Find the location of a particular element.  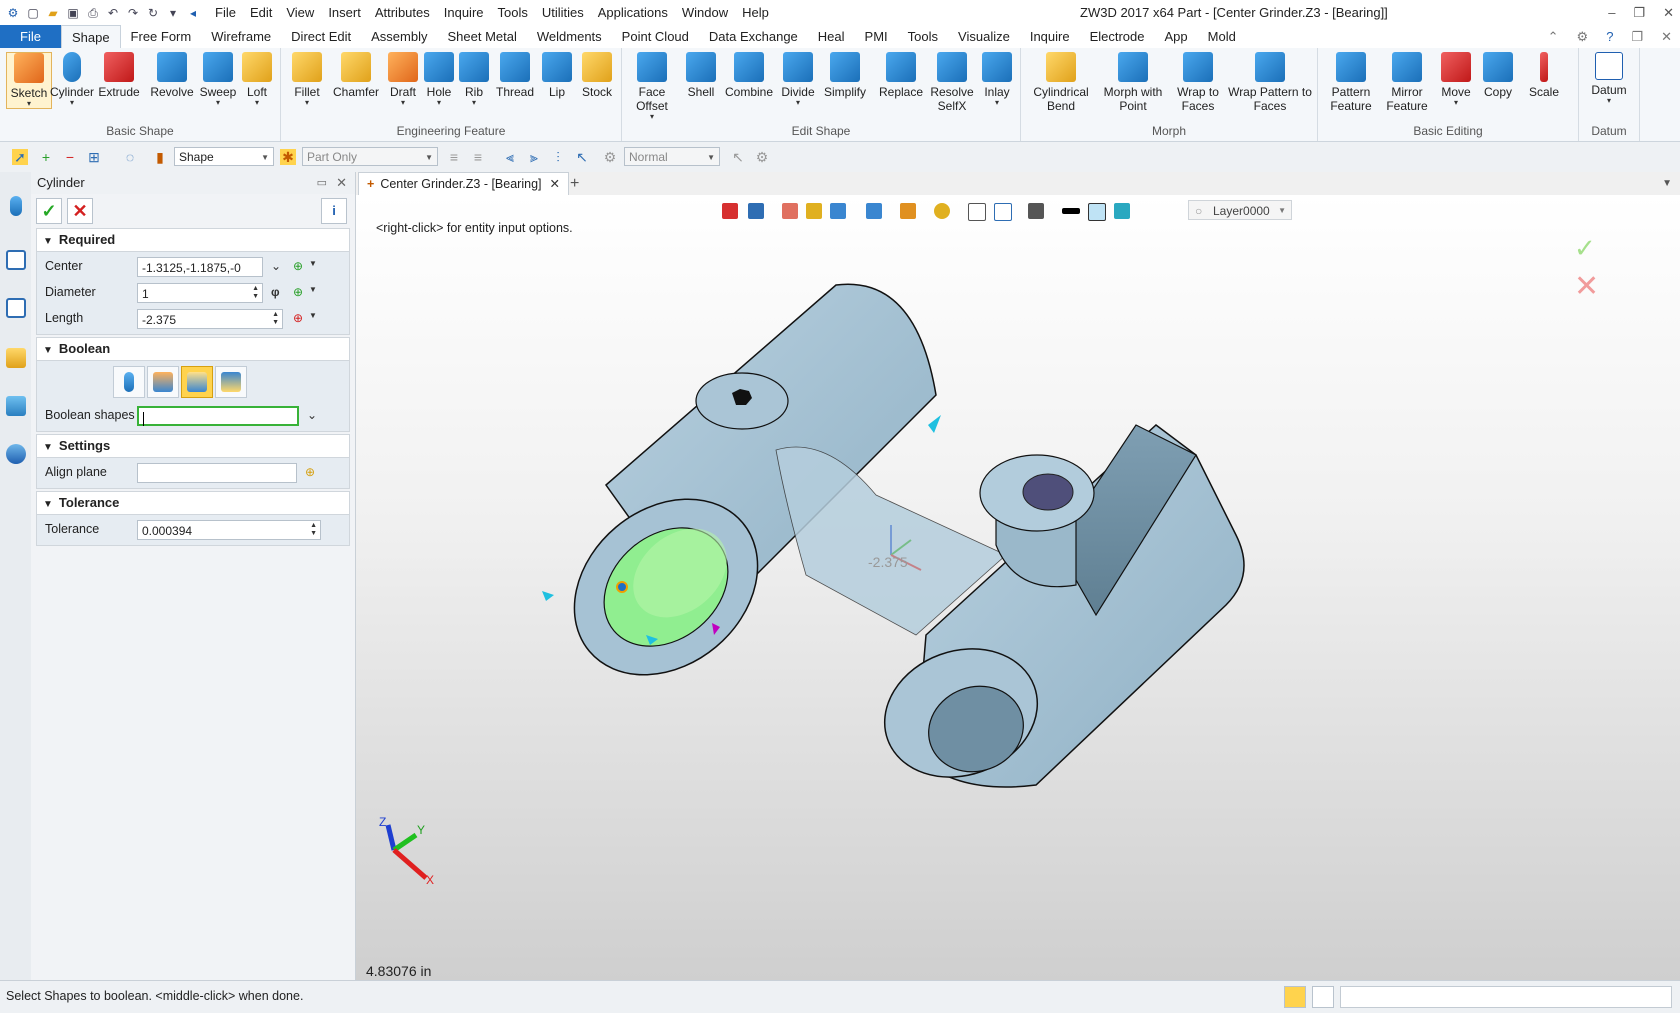

new-tab-icon: + is located at coordinates (574, 183).